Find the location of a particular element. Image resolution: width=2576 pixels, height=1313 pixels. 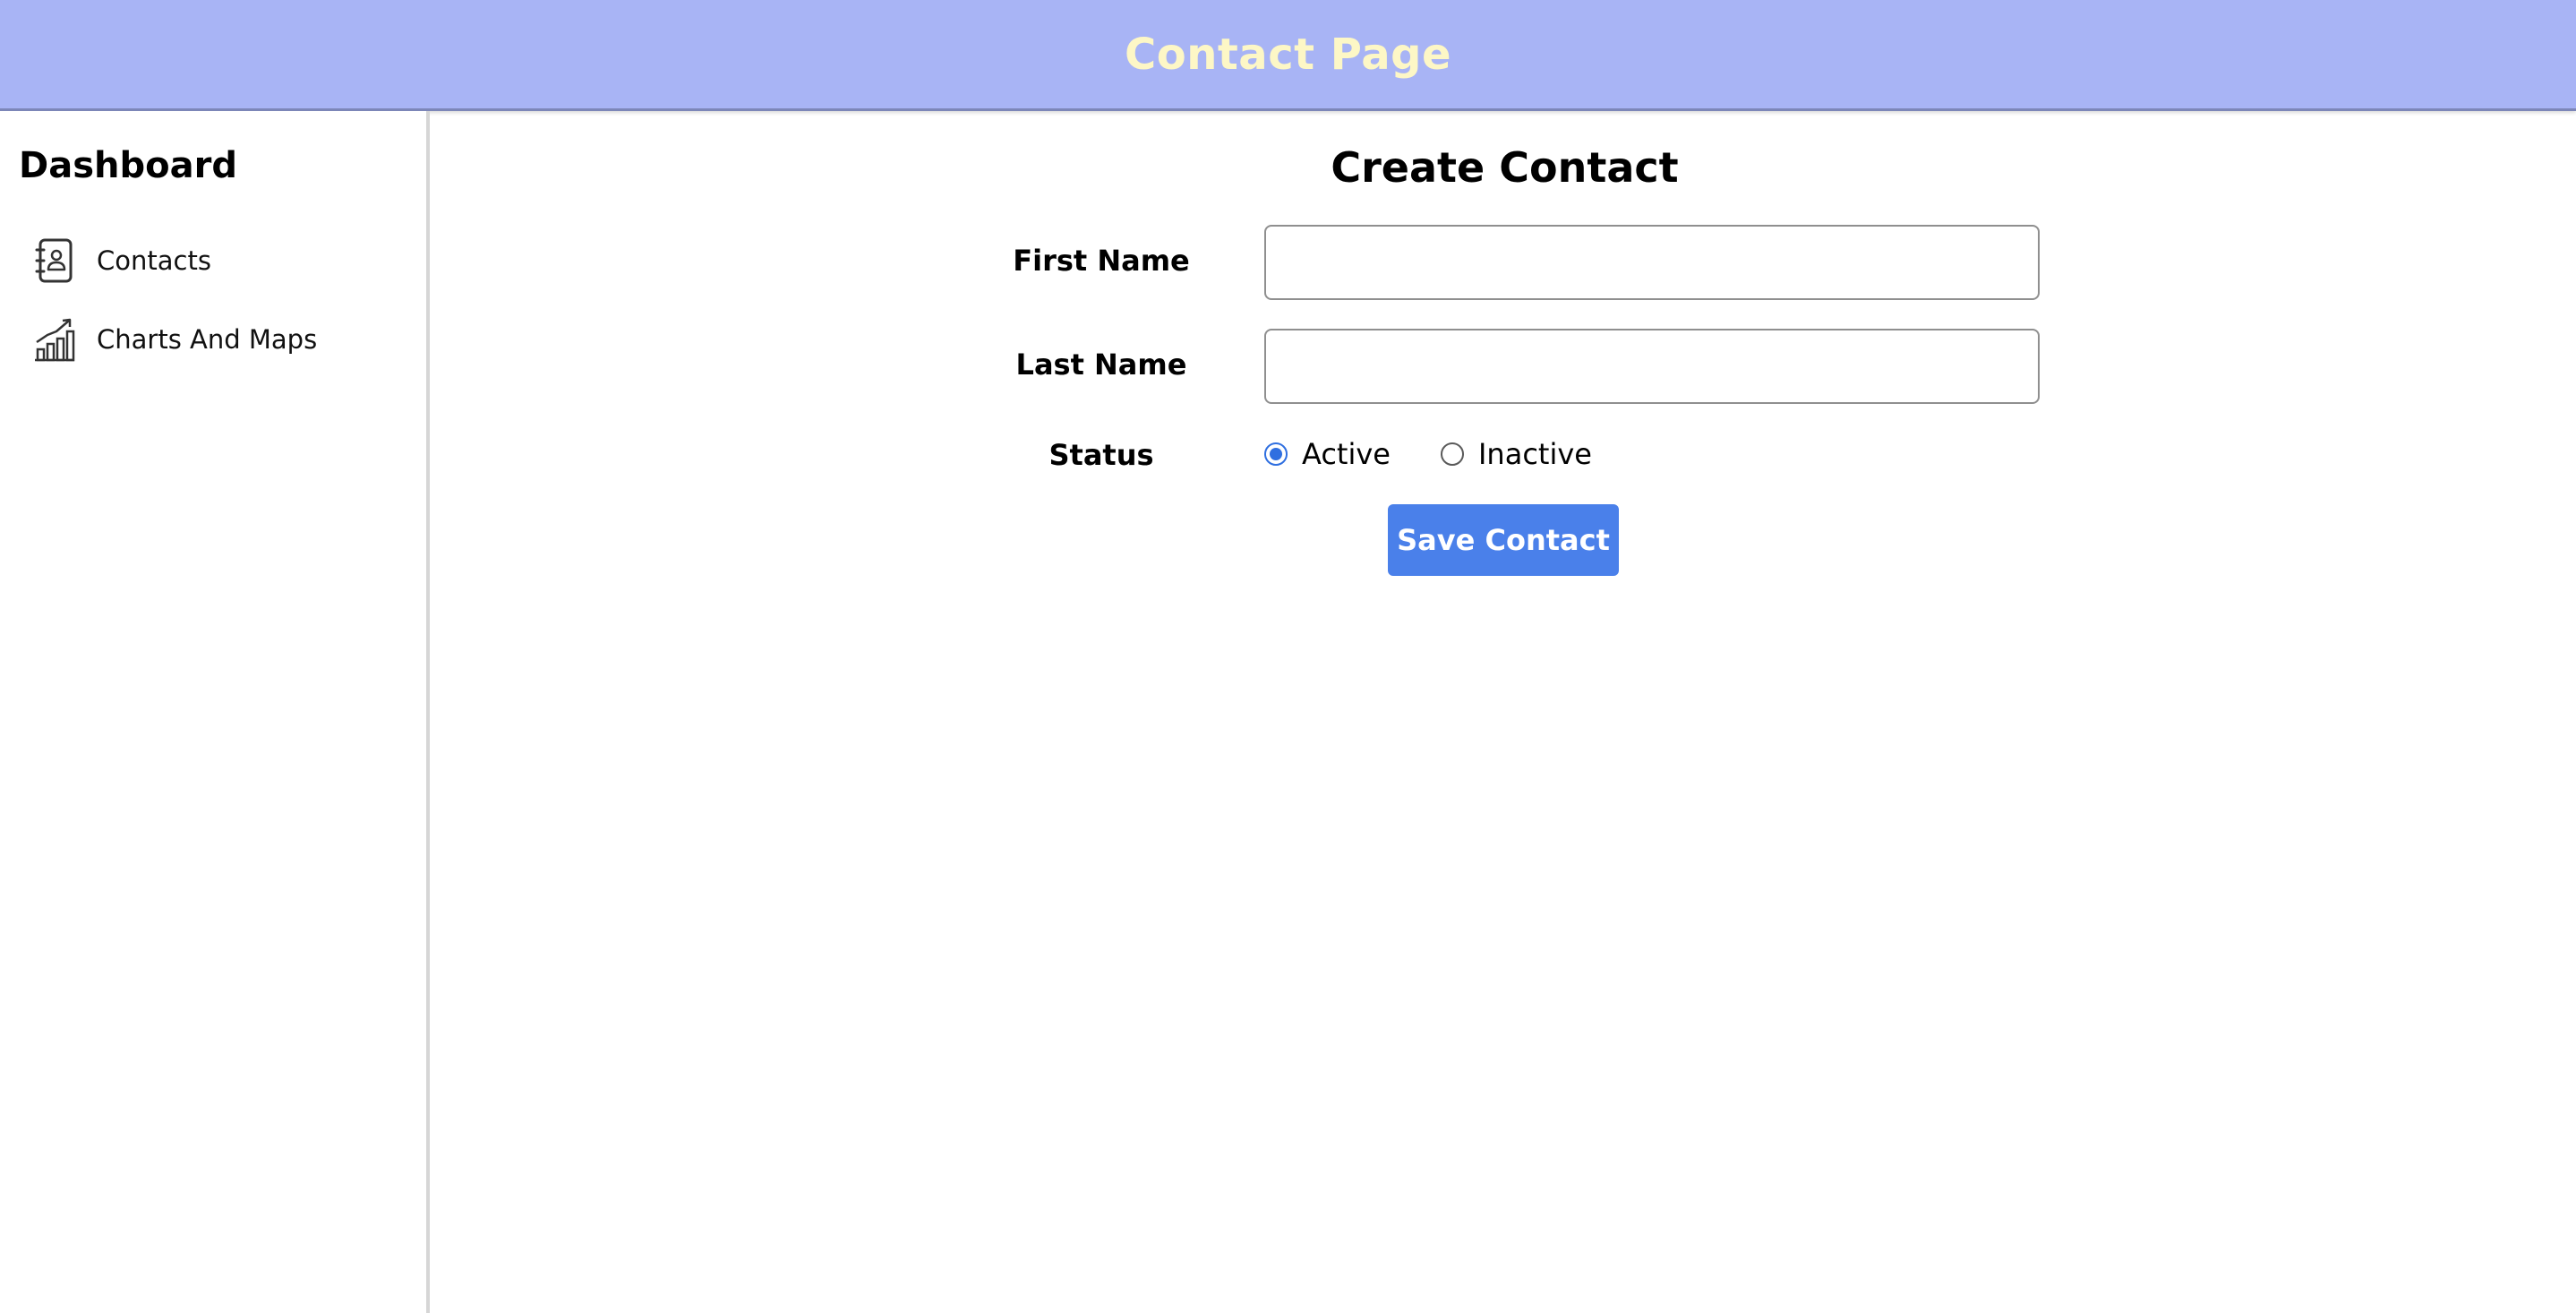

sidebar-item-label: Contacts is located at coordinates (154, 260).